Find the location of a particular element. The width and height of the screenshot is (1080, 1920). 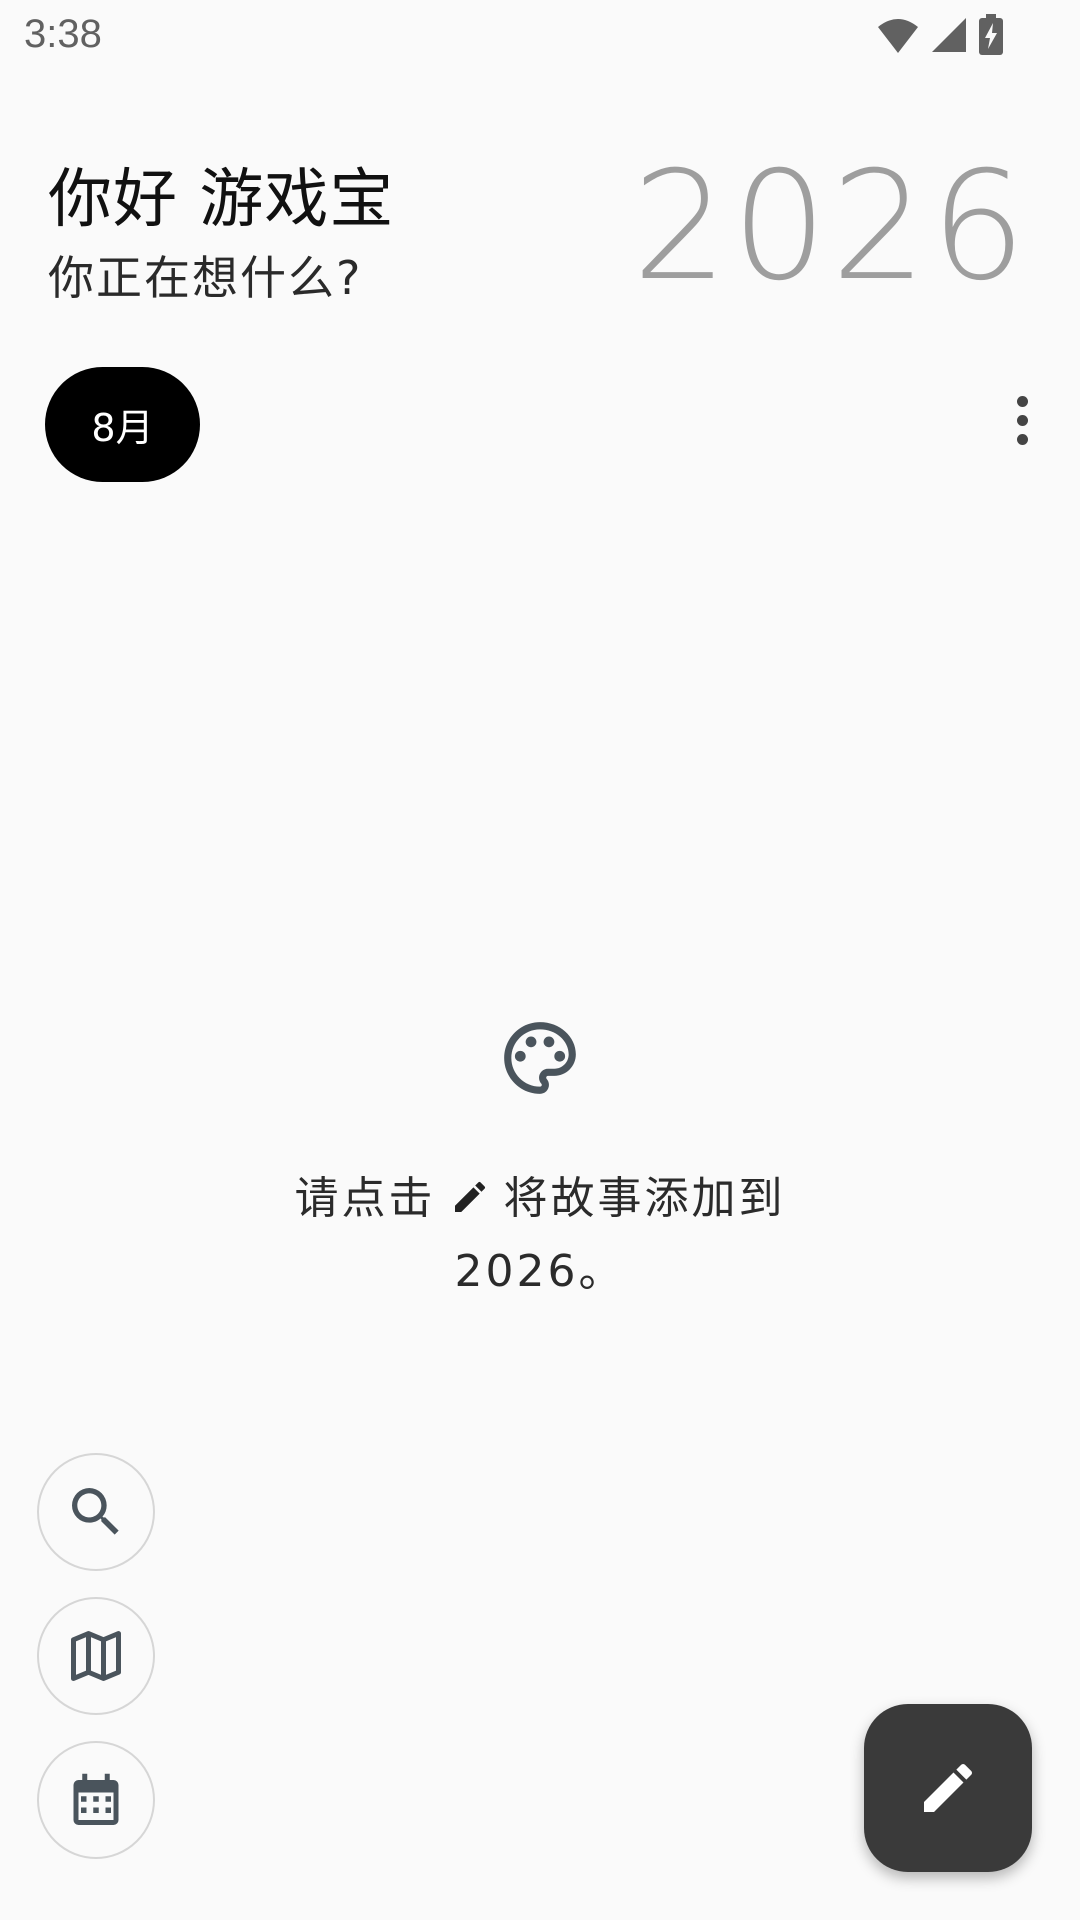

map-icon is located at coordinates (96, 1656).